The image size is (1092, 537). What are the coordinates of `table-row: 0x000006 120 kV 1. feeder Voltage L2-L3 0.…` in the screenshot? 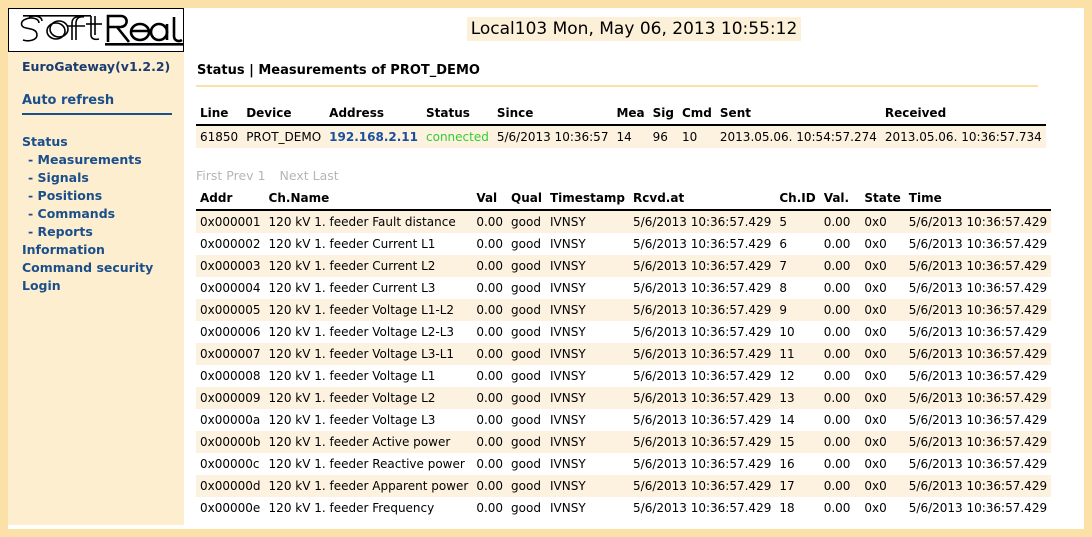 It's located at (624, 332).